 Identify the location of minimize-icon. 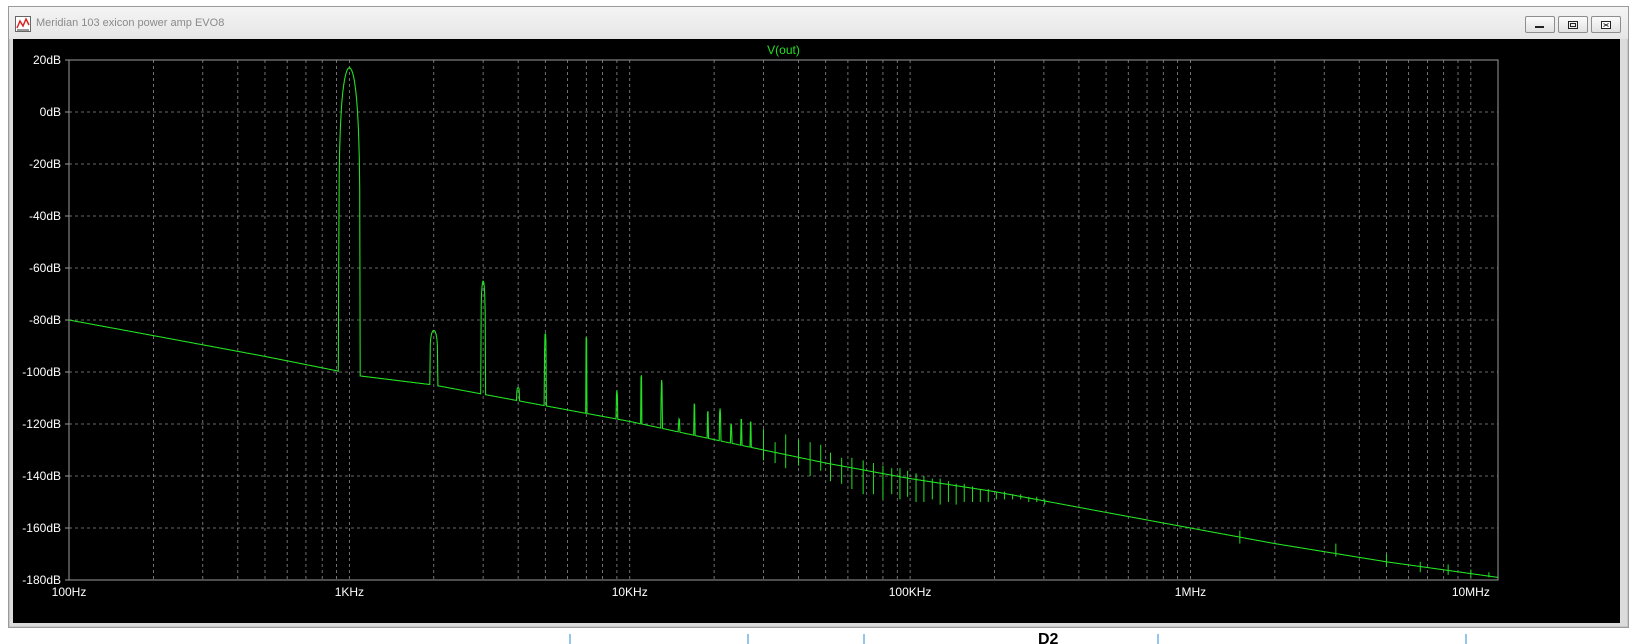
(1539, 27).